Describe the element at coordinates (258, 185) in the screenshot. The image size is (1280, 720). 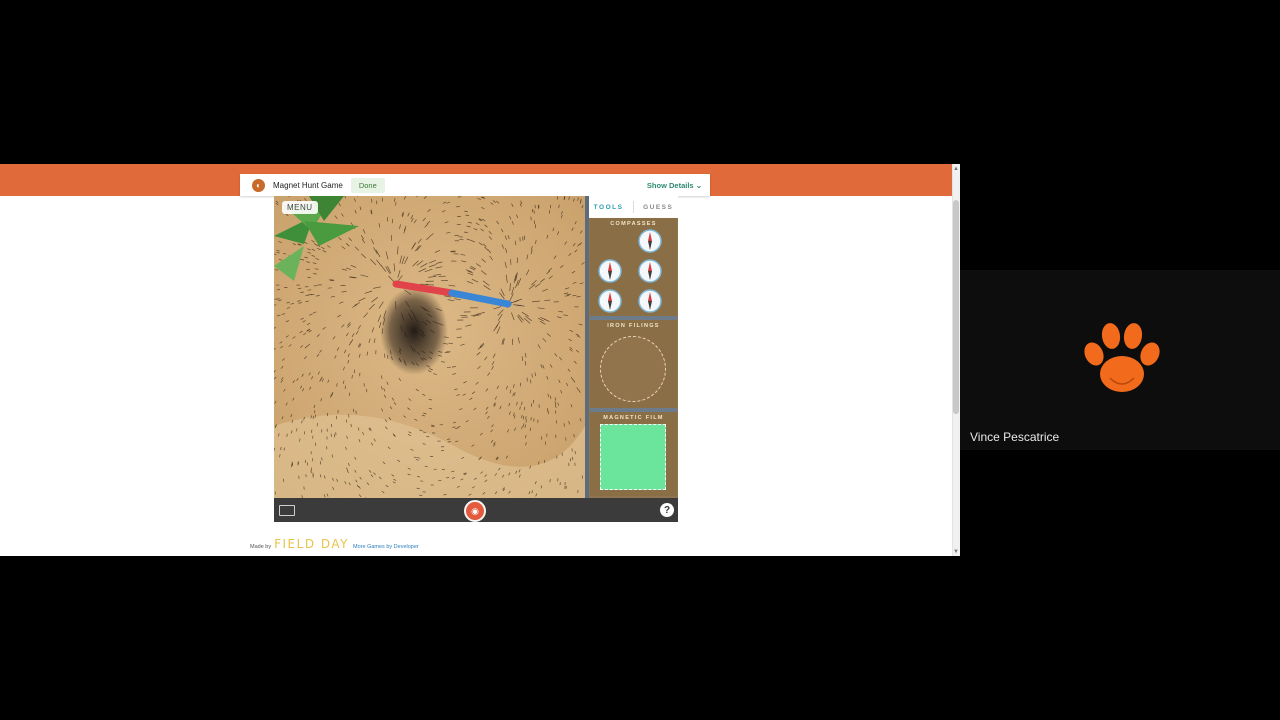
I see `game-logo-icon: ◐` at that location.